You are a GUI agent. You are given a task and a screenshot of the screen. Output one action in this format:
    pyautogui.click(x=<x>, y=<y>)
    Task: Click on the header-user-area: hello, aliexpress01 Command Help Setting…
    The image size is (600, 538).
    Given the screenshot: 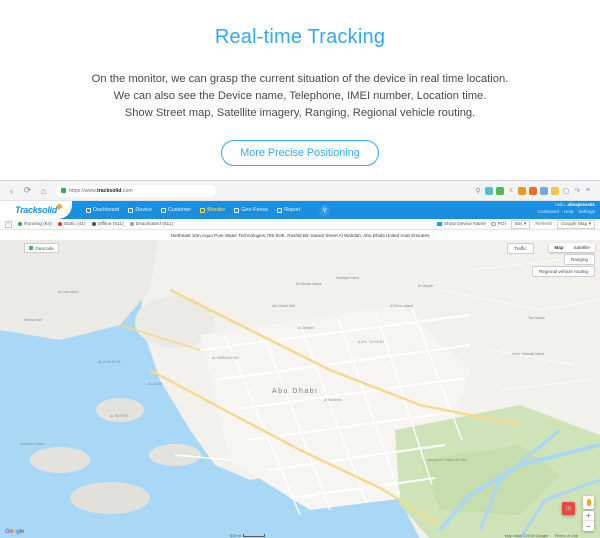 What is the action you would take?
    pyautogui.click(x=566, y=208)
    